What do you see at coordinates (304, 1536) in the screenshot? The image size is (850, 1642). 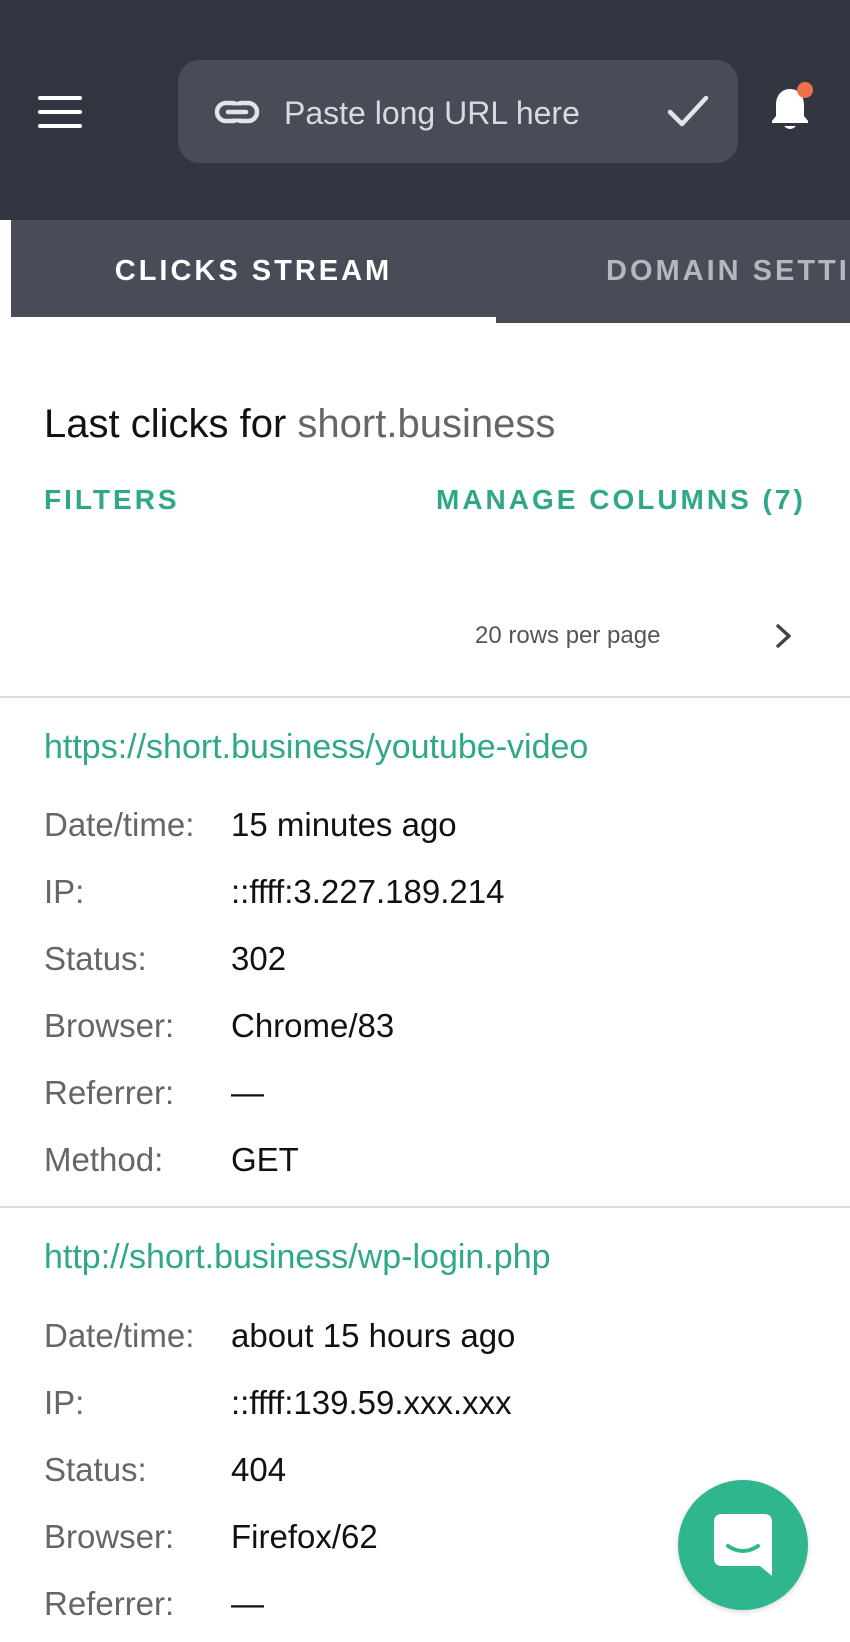 I see `field-value: Firefox/62` at bounding box center [304, 1536].